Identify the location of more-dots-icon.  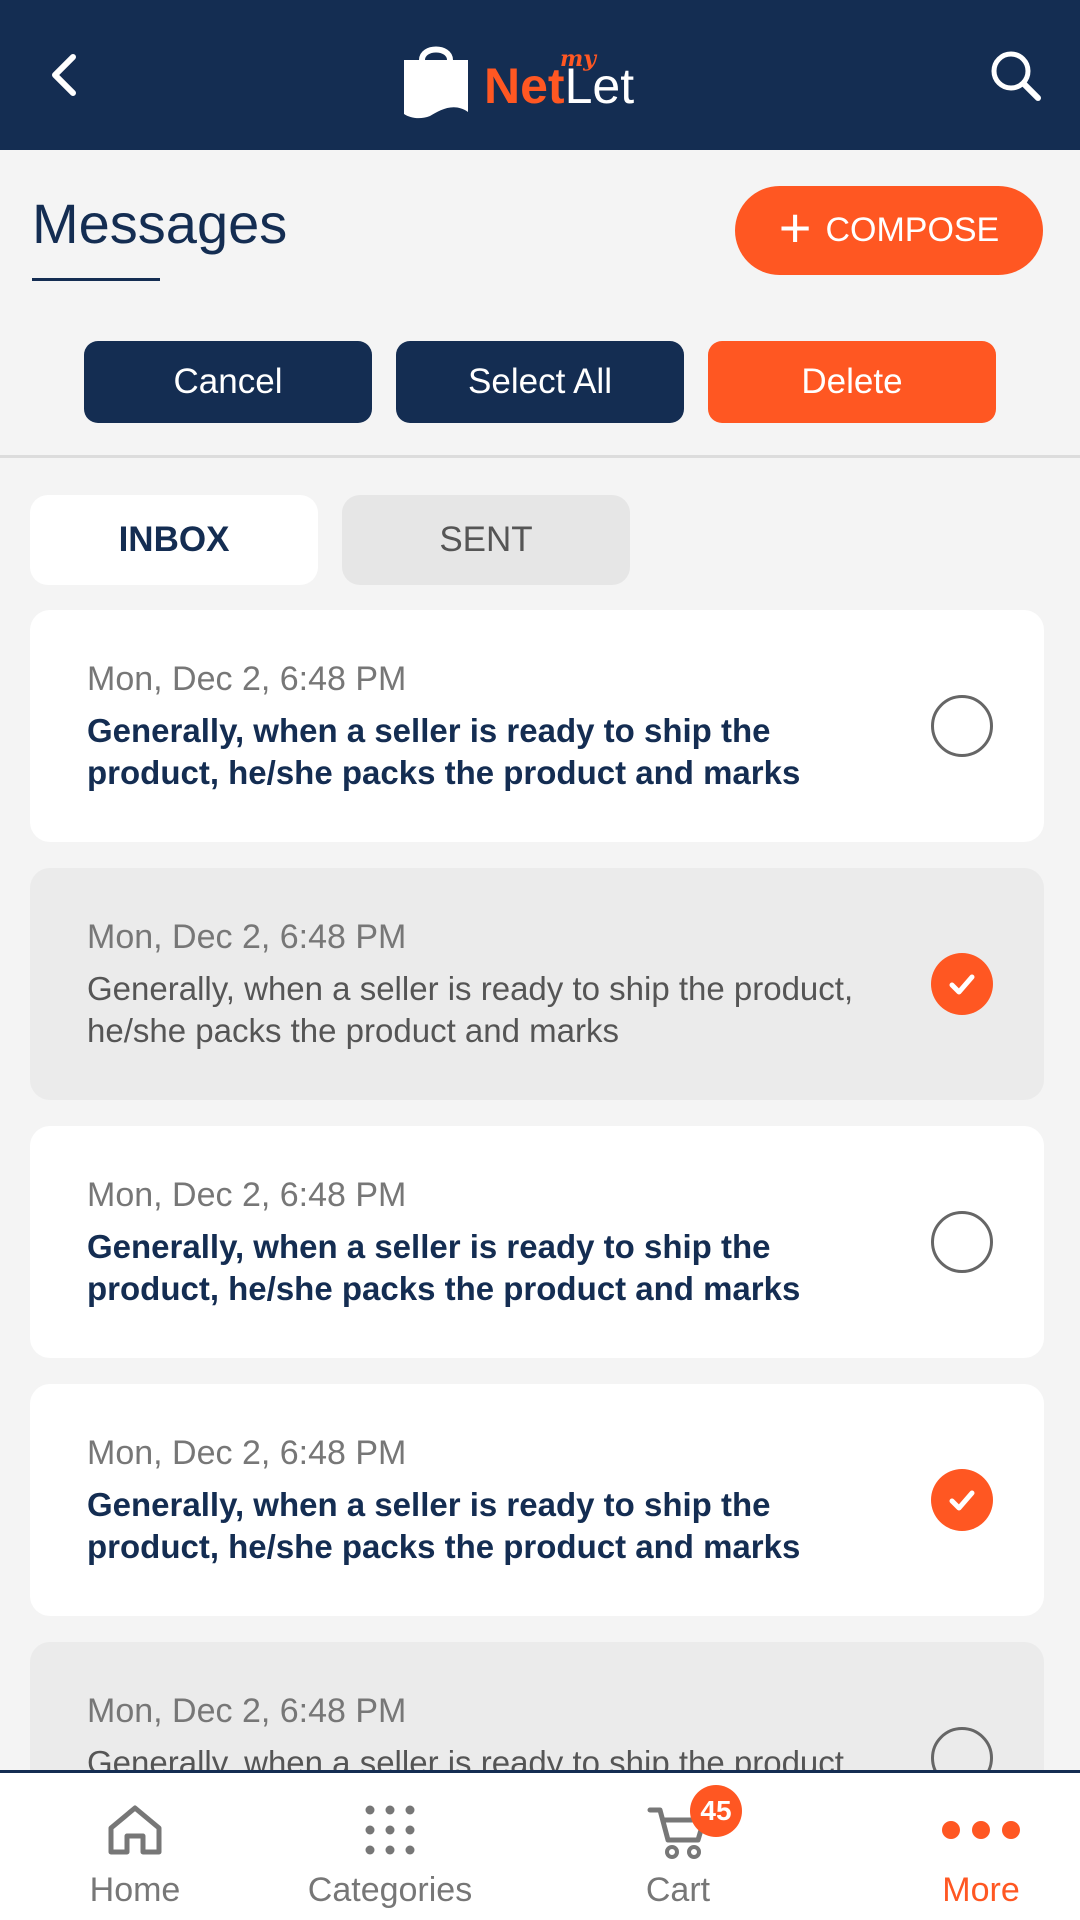
(981, 1830).